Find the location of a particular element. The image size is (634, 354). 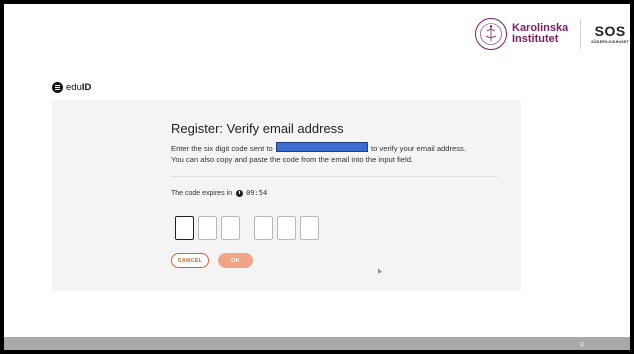

eduid-logo: edu ID is located at coordinates (71, 87).